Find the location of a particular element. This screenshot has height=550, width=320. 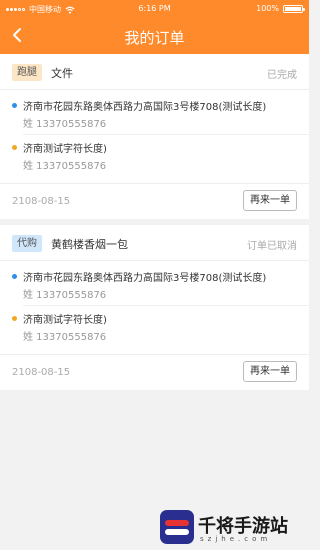

app-header: 中国移动 6:16 PM 100% 我的订单 is located at coordinates (154, 27).